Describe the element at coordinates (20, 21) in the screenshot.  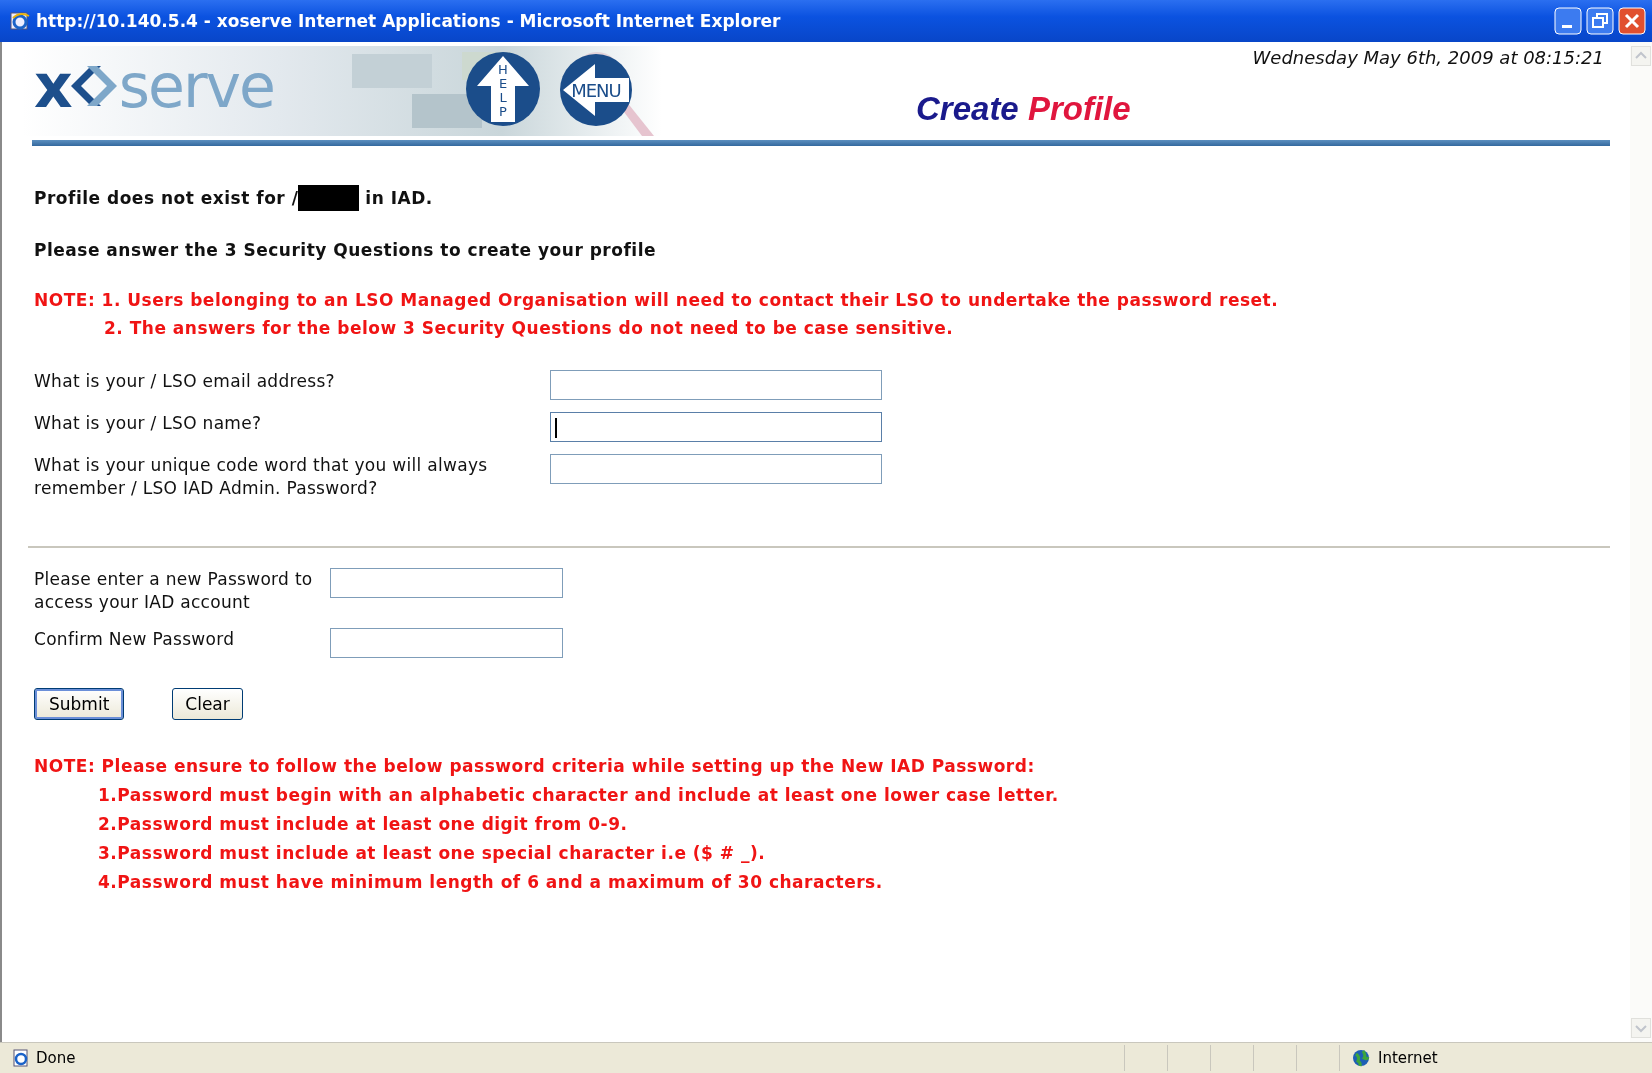
I see `browser-icon` at that location.